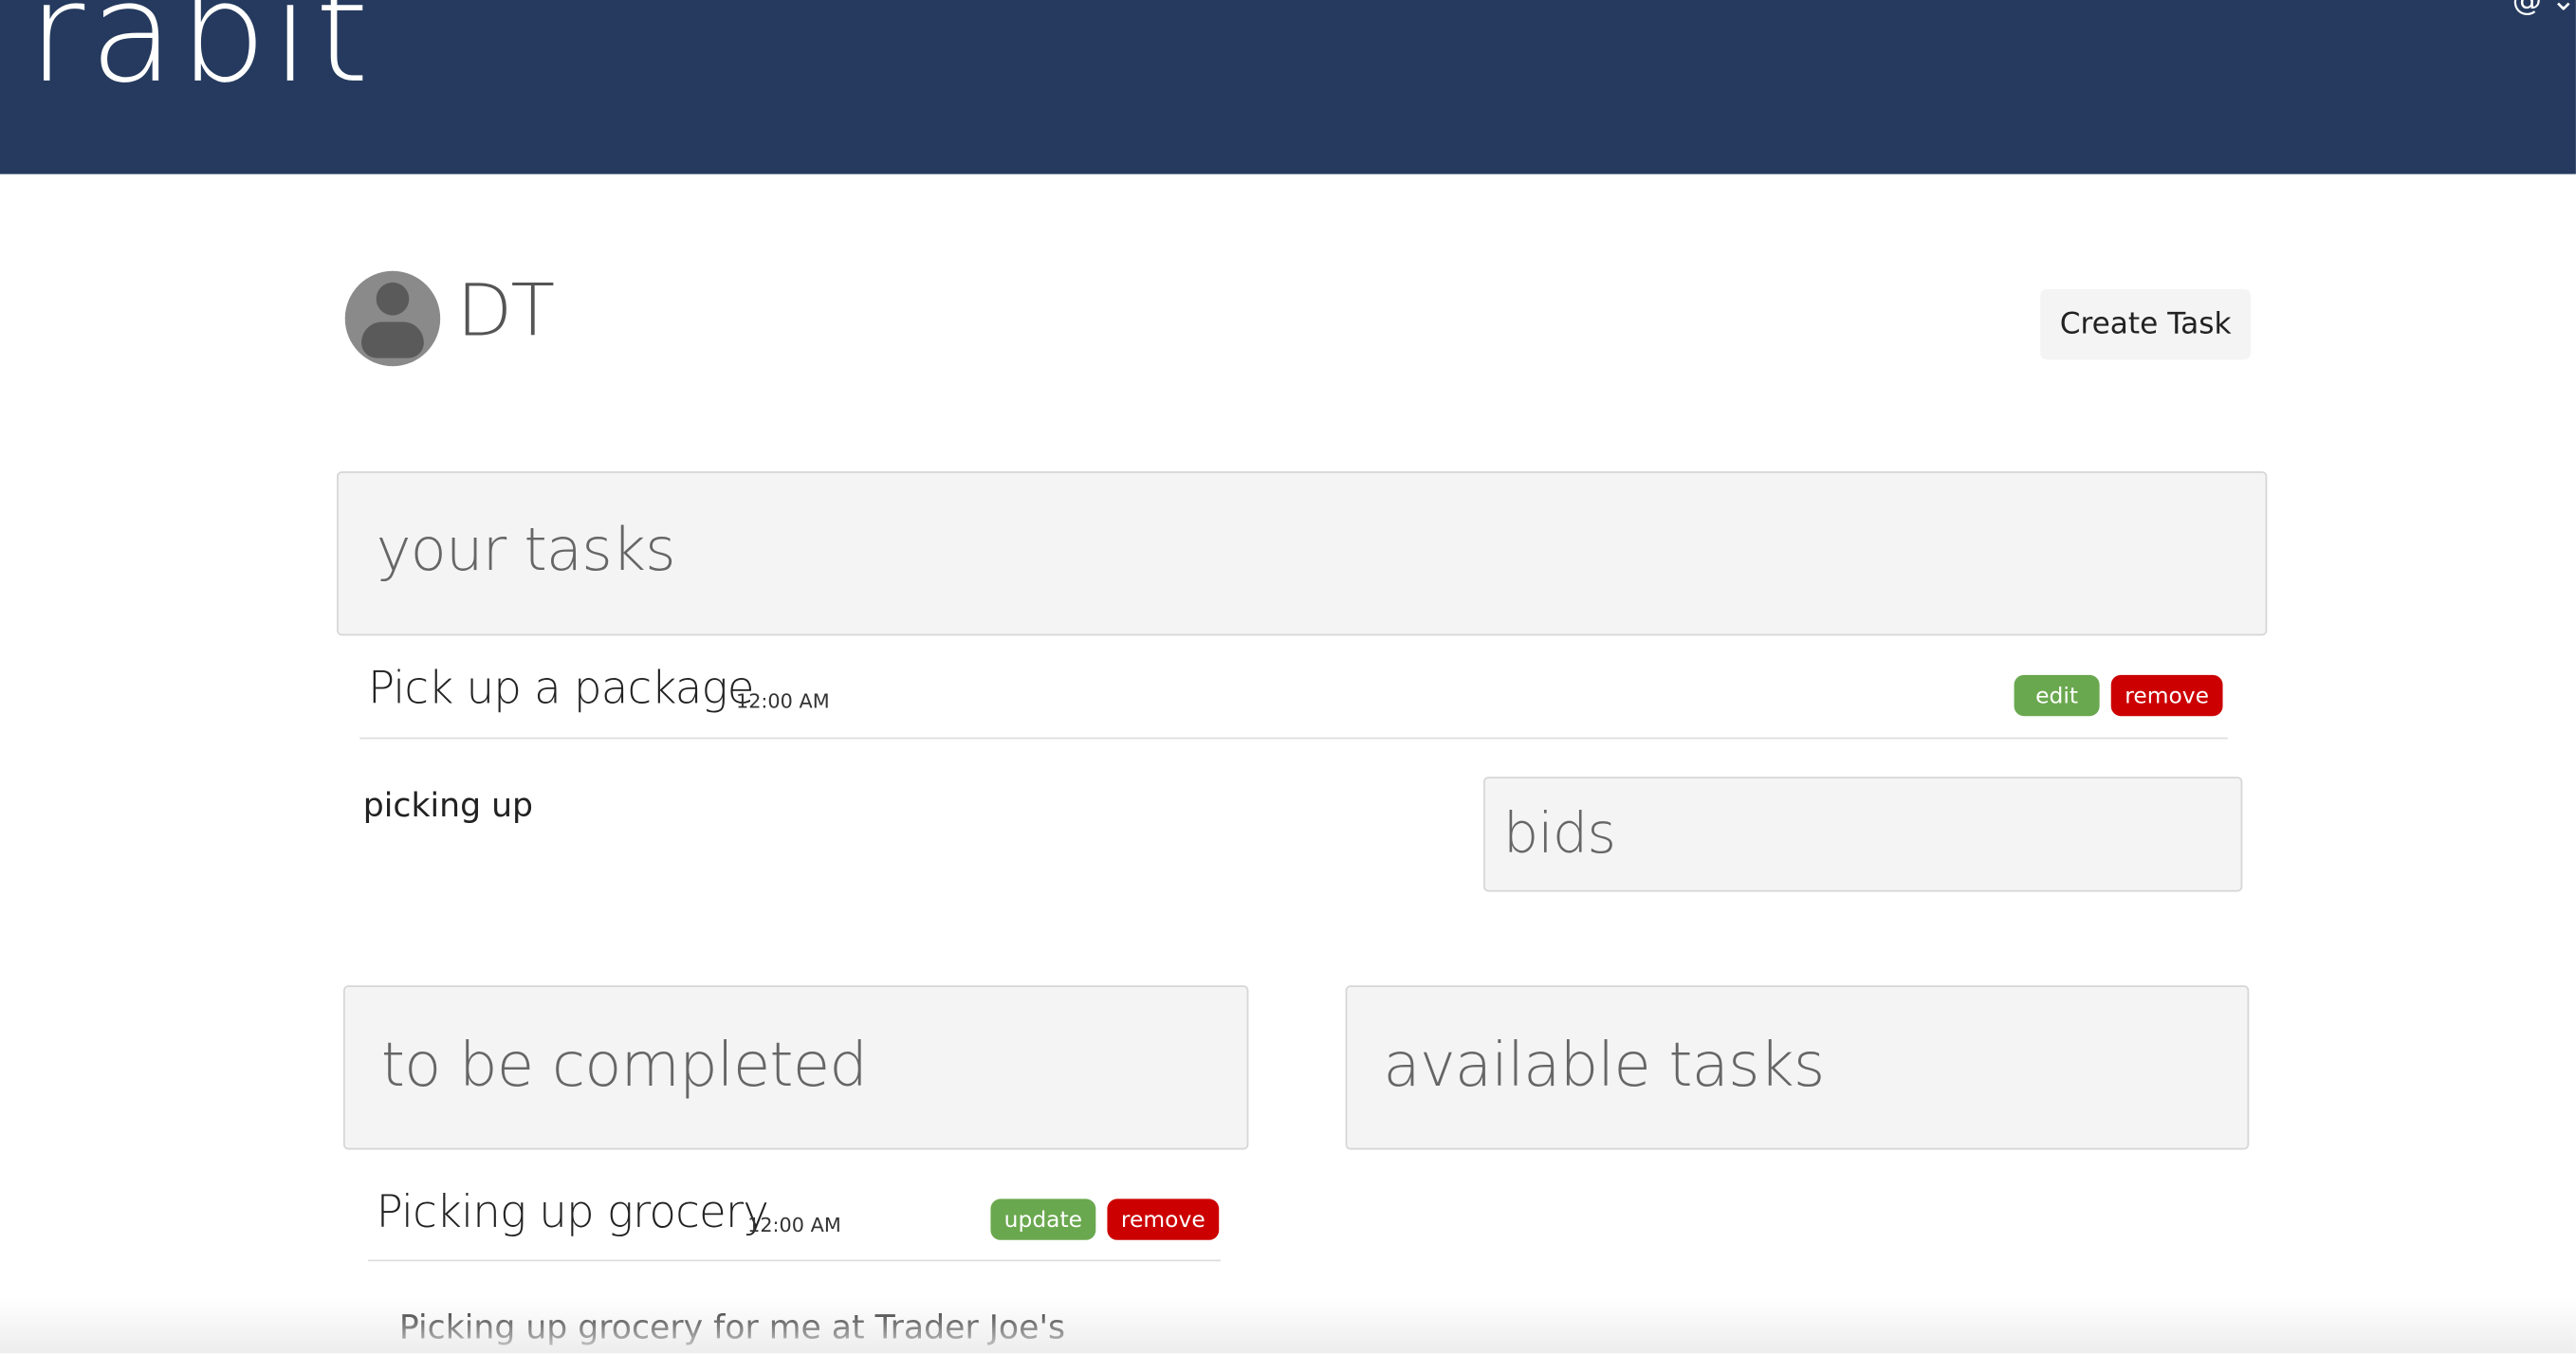 The image size is (2576, 1354). What do you see at coordinates (1302, 553) in the screenshot?
I see `your-tasks-panel: your tasks` at bounding box center [1302, 553].